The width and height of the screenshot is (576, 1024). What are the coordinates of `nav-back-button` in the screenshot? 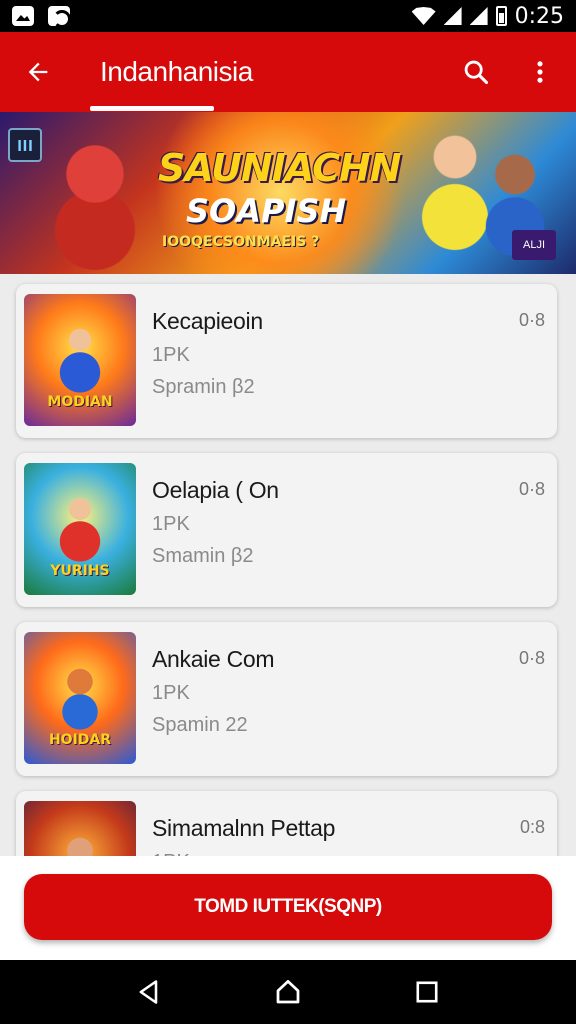 It's located at (149, 992).